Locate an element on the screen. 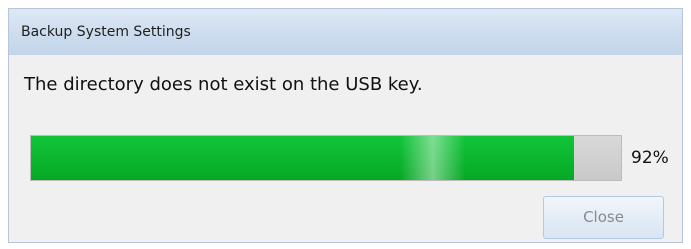  dialog-title: Backup System Settings is located at coordinates (106, 32).